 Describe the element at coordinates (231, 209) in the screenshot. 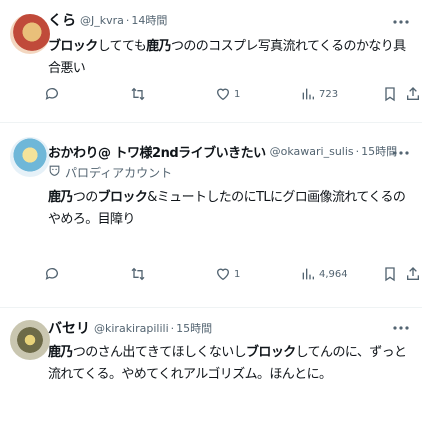

I see `tweet-text: 鹿乃つのブロック&ミュートしたのにTLにグロ画像流れてくるのやめろ。目障り` at that location.